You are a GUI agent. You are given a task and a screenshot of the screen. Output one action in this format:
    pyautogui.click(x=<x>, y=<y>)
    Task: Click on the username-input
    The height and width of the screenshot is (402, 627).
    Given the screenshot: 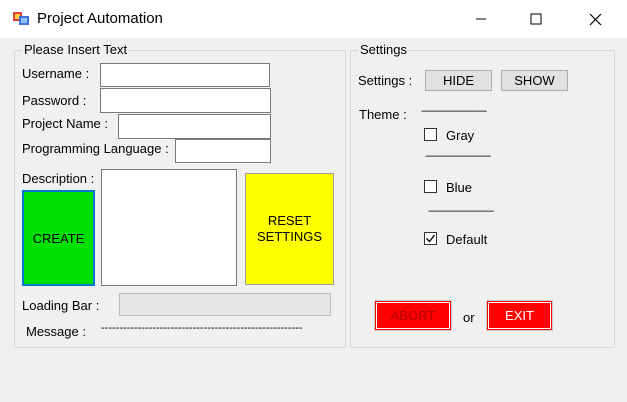 What is the action you would take?
    pyautogui.click(x=185, y=75)
    